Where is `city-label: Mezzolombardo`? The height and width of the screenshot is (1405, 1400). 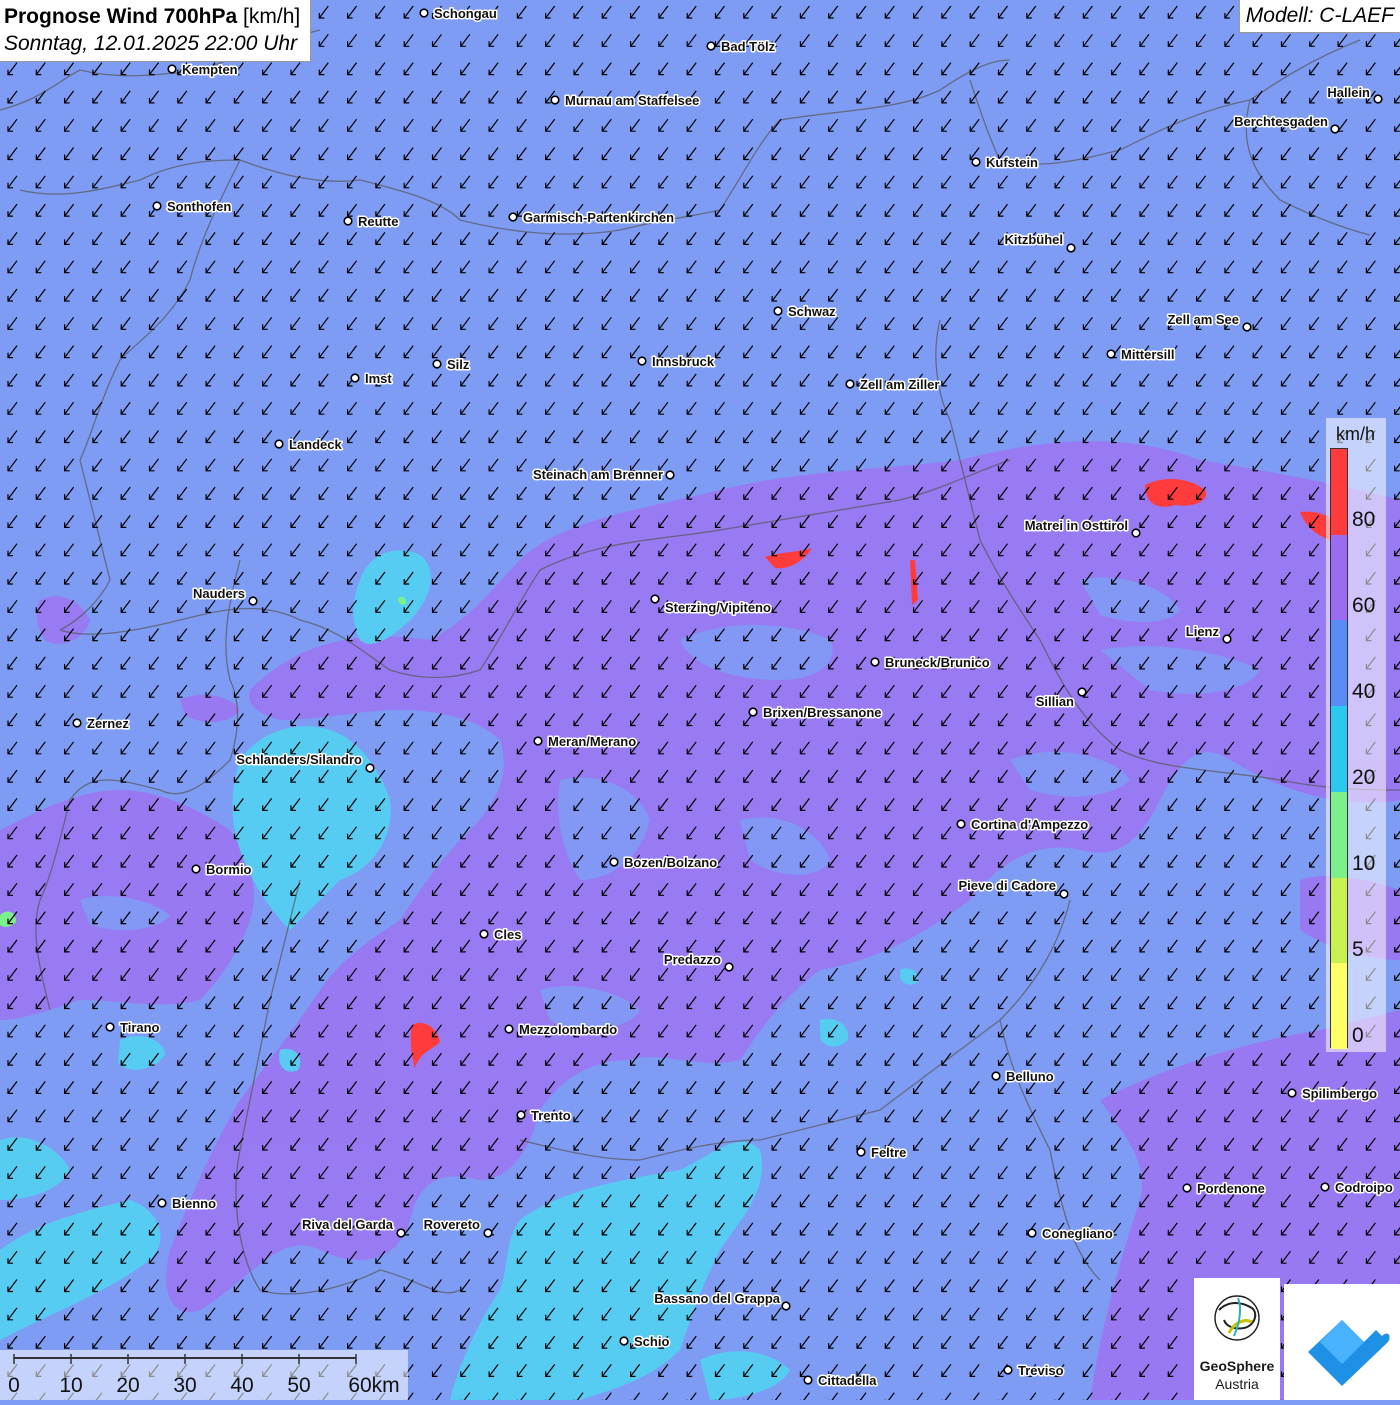
city-label: Mezzolombardo is located at coordinates (568, 1029).